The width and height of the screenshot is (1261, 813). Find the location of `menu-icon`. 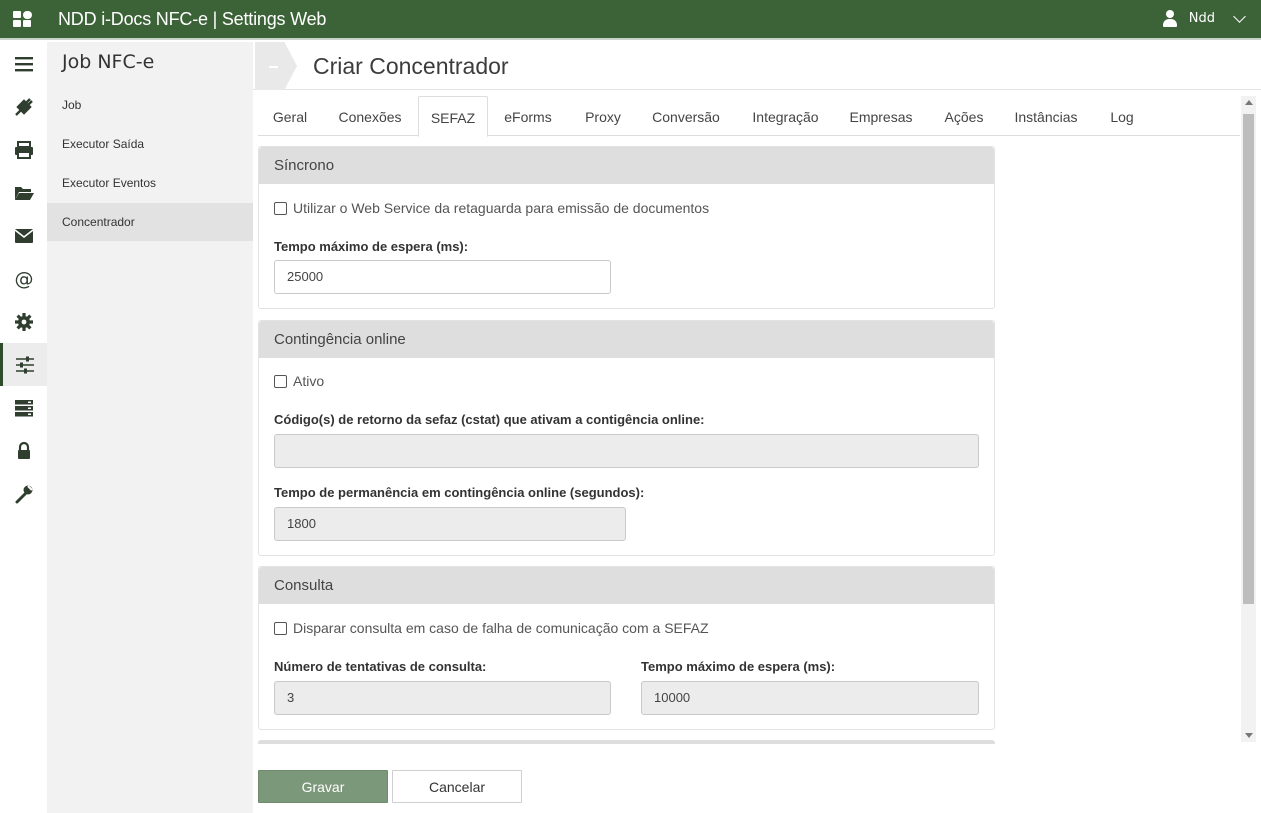

menu-icon is located at coordinates (23, 63).